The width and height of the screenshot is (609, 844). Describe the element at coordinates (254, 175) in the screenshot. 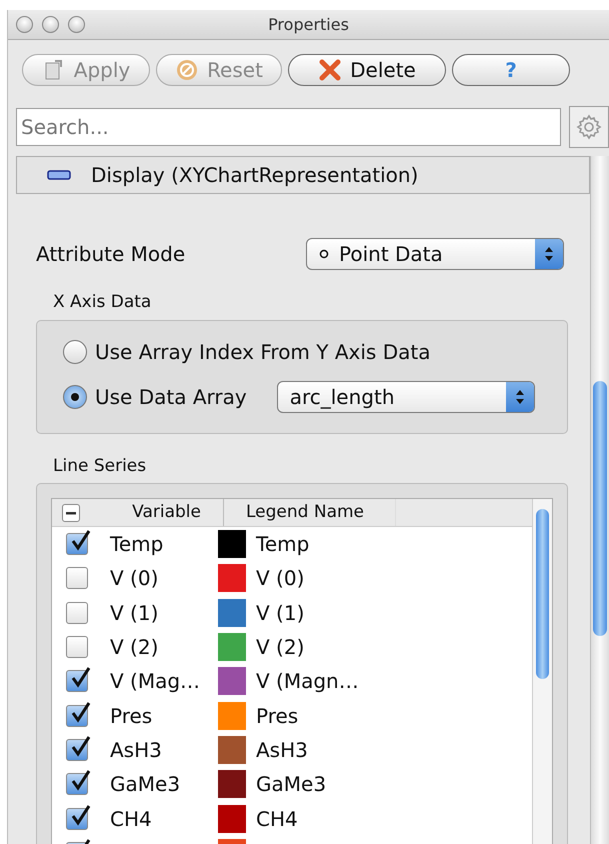

I see `section-title: Display (XYChartRepresentation)` at that location.